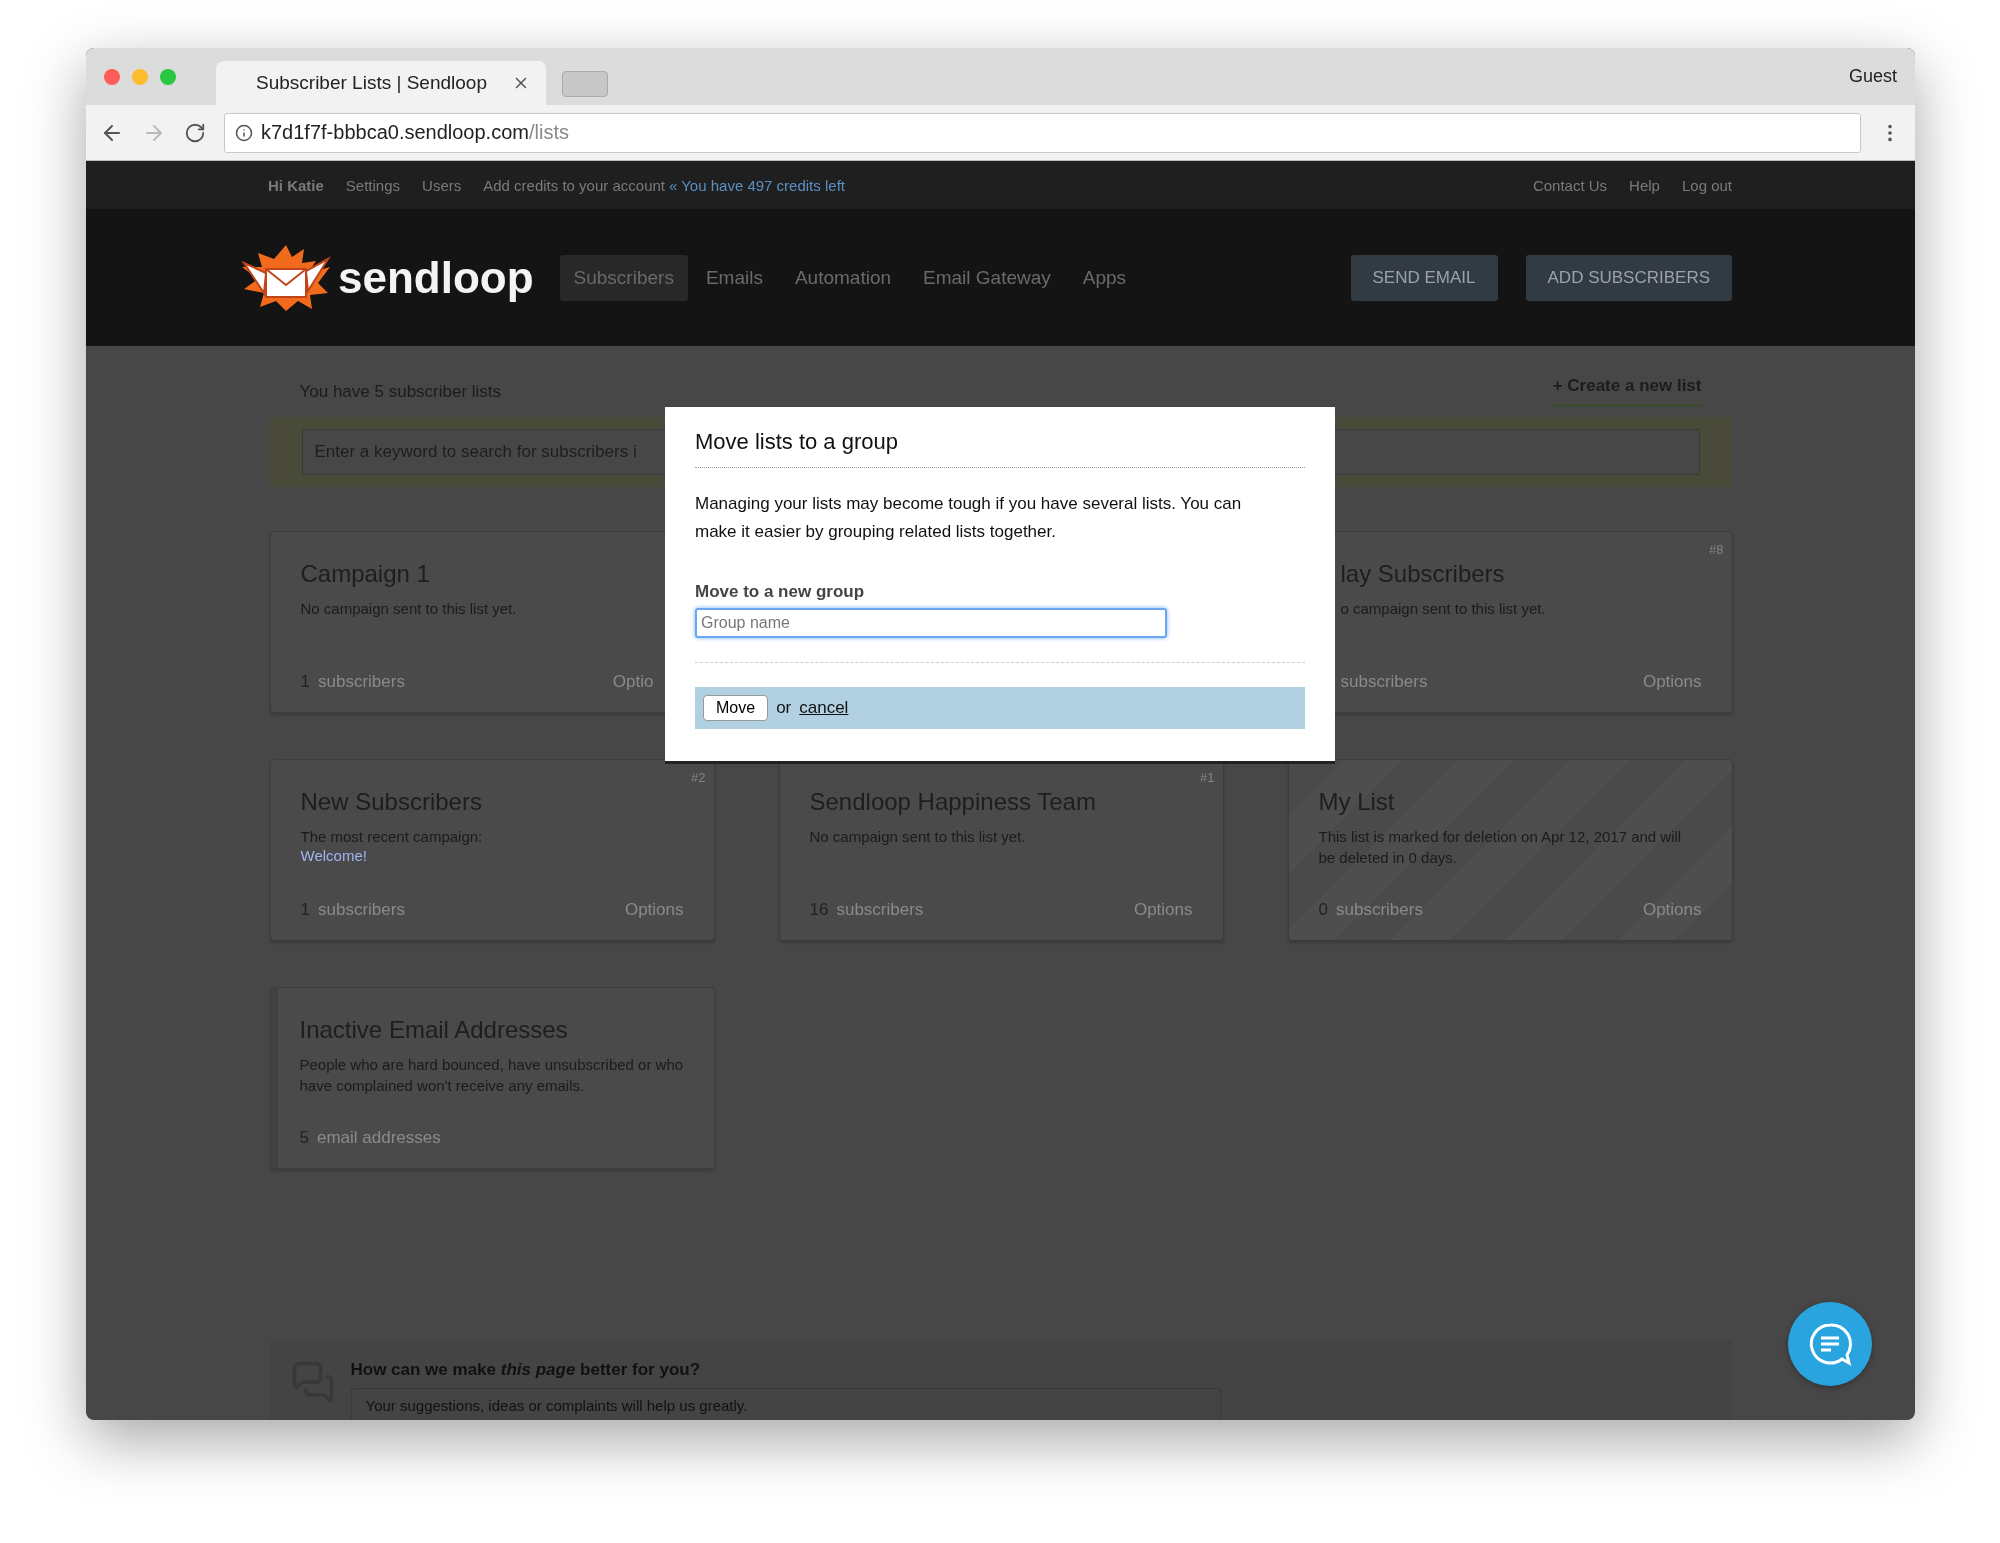 Image resolution: width=2000 pixels, height=1543 pixels. I want to click on field-label: Move to a new group, so click(780, 592).